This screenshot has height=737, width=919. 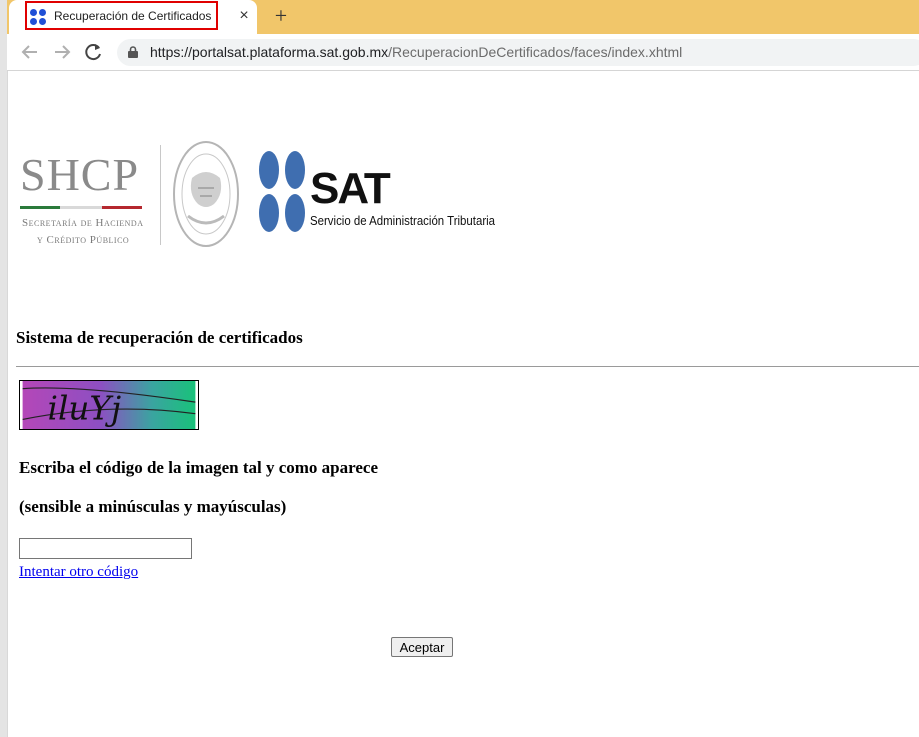 What do you see at coordinates (4, 368) in the screenshot?
I see `window-left-edge` at bounding box center [4, 368].